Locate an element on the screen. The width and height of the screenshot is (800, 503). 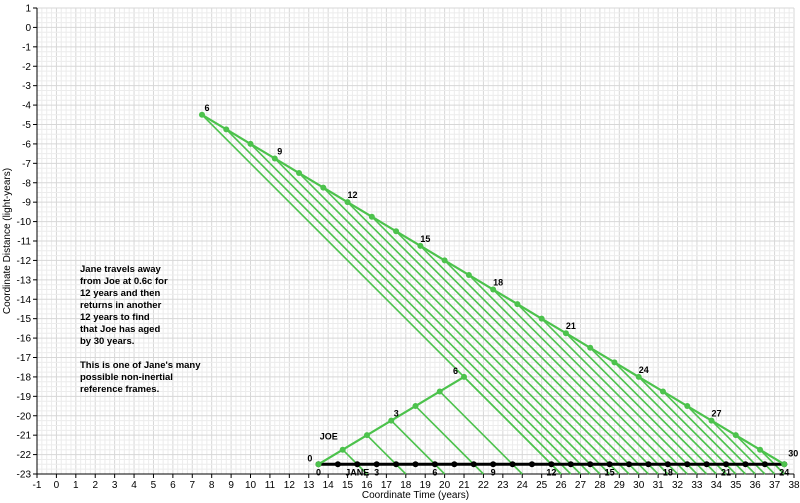
note-line: This is one of Jane's many is located at coordinates (140, 365).